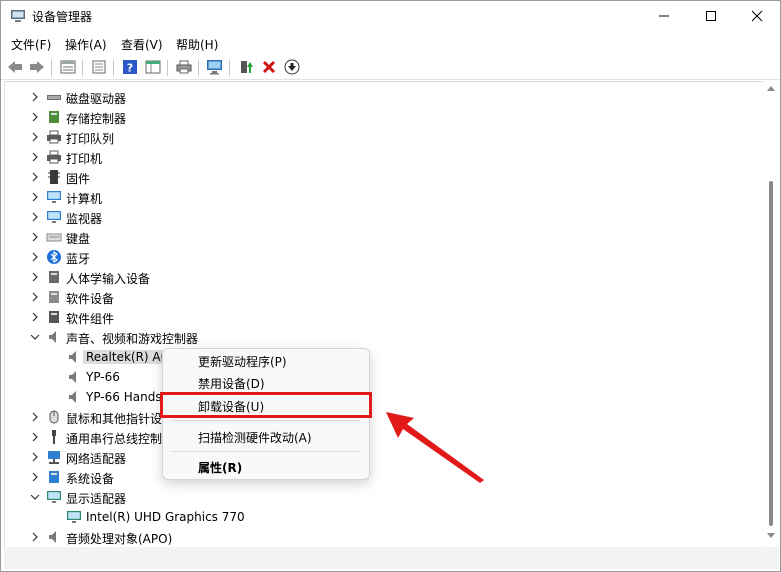  Describe the element at coordinates (103, 377) in the screenshot. I see `tree-item-label: YP-66` at that location.